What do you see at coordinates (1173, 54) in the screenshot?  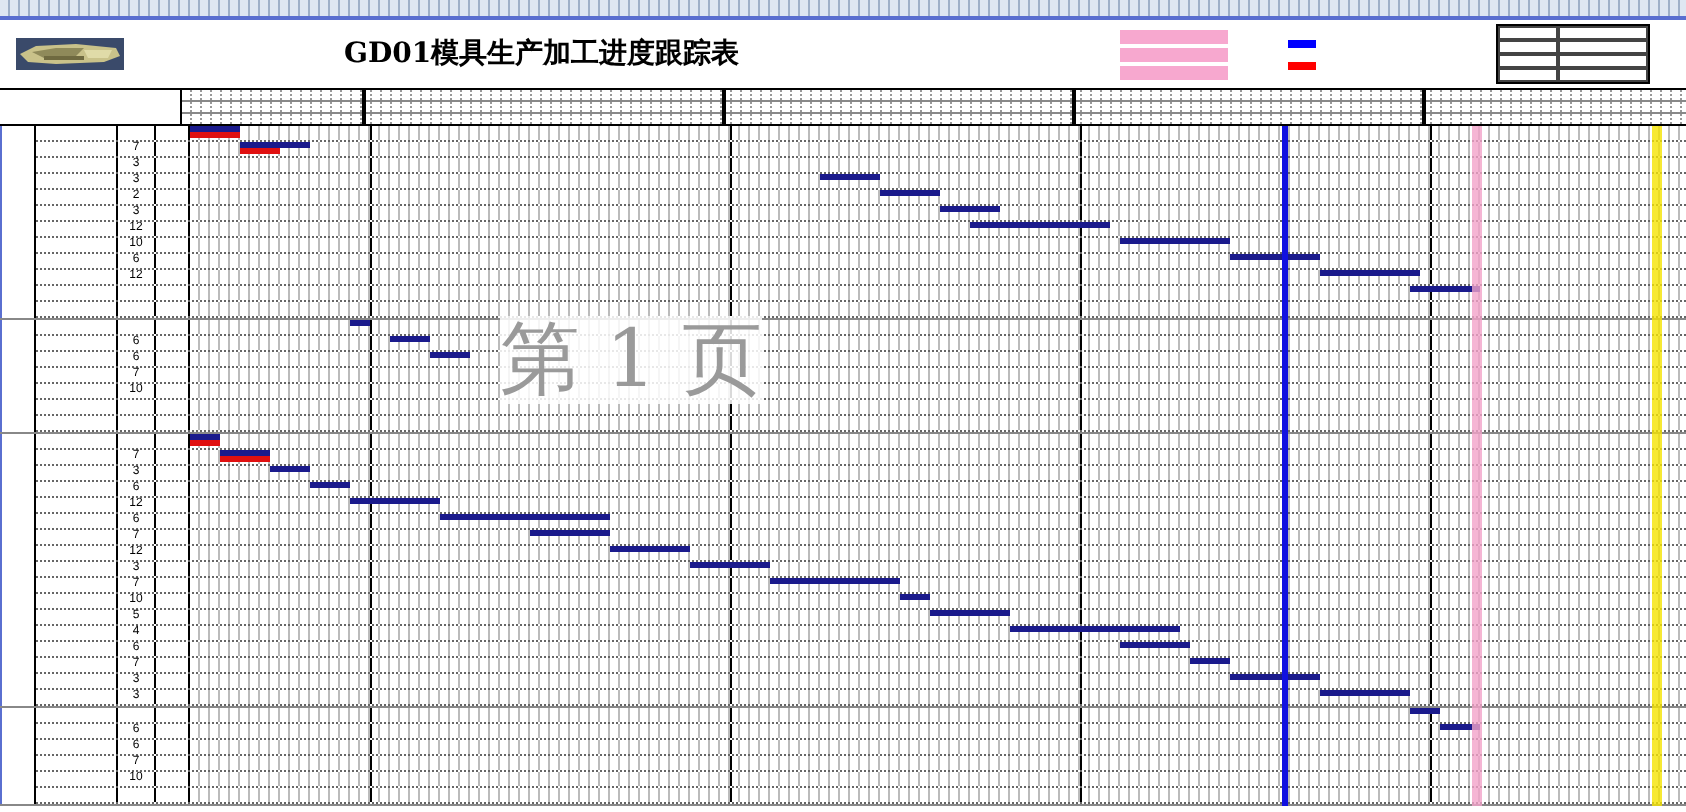 I see `legend-panel` at bounding box center [1173, 54].